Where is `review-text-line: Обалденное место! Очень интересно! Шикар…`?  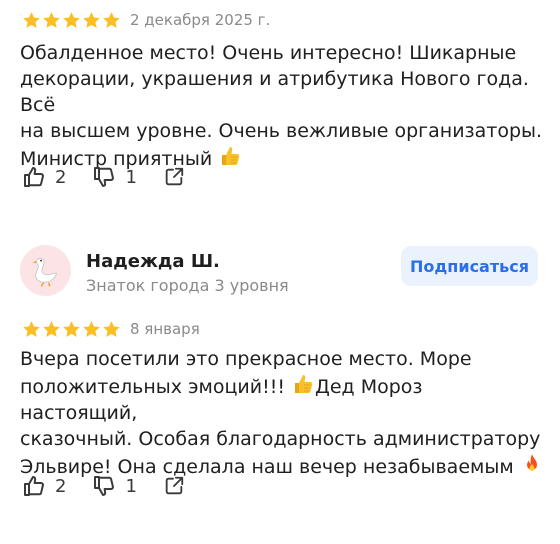 review-text-line: Обалденное место! Очень интересно! Шикар… is located at coordinates (268, 53).